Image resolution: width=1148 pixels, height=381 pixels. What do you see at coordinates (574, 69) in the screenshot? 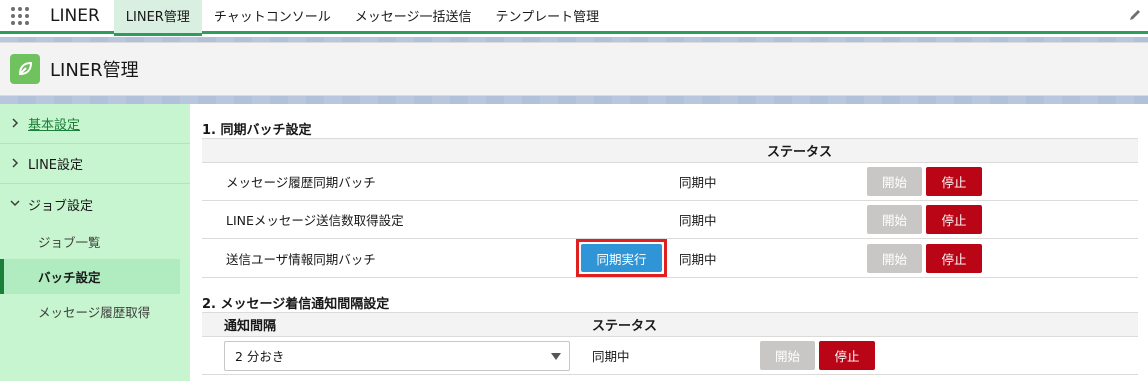
I see `page-header: LINER管理` at bounding box center [574, 69].